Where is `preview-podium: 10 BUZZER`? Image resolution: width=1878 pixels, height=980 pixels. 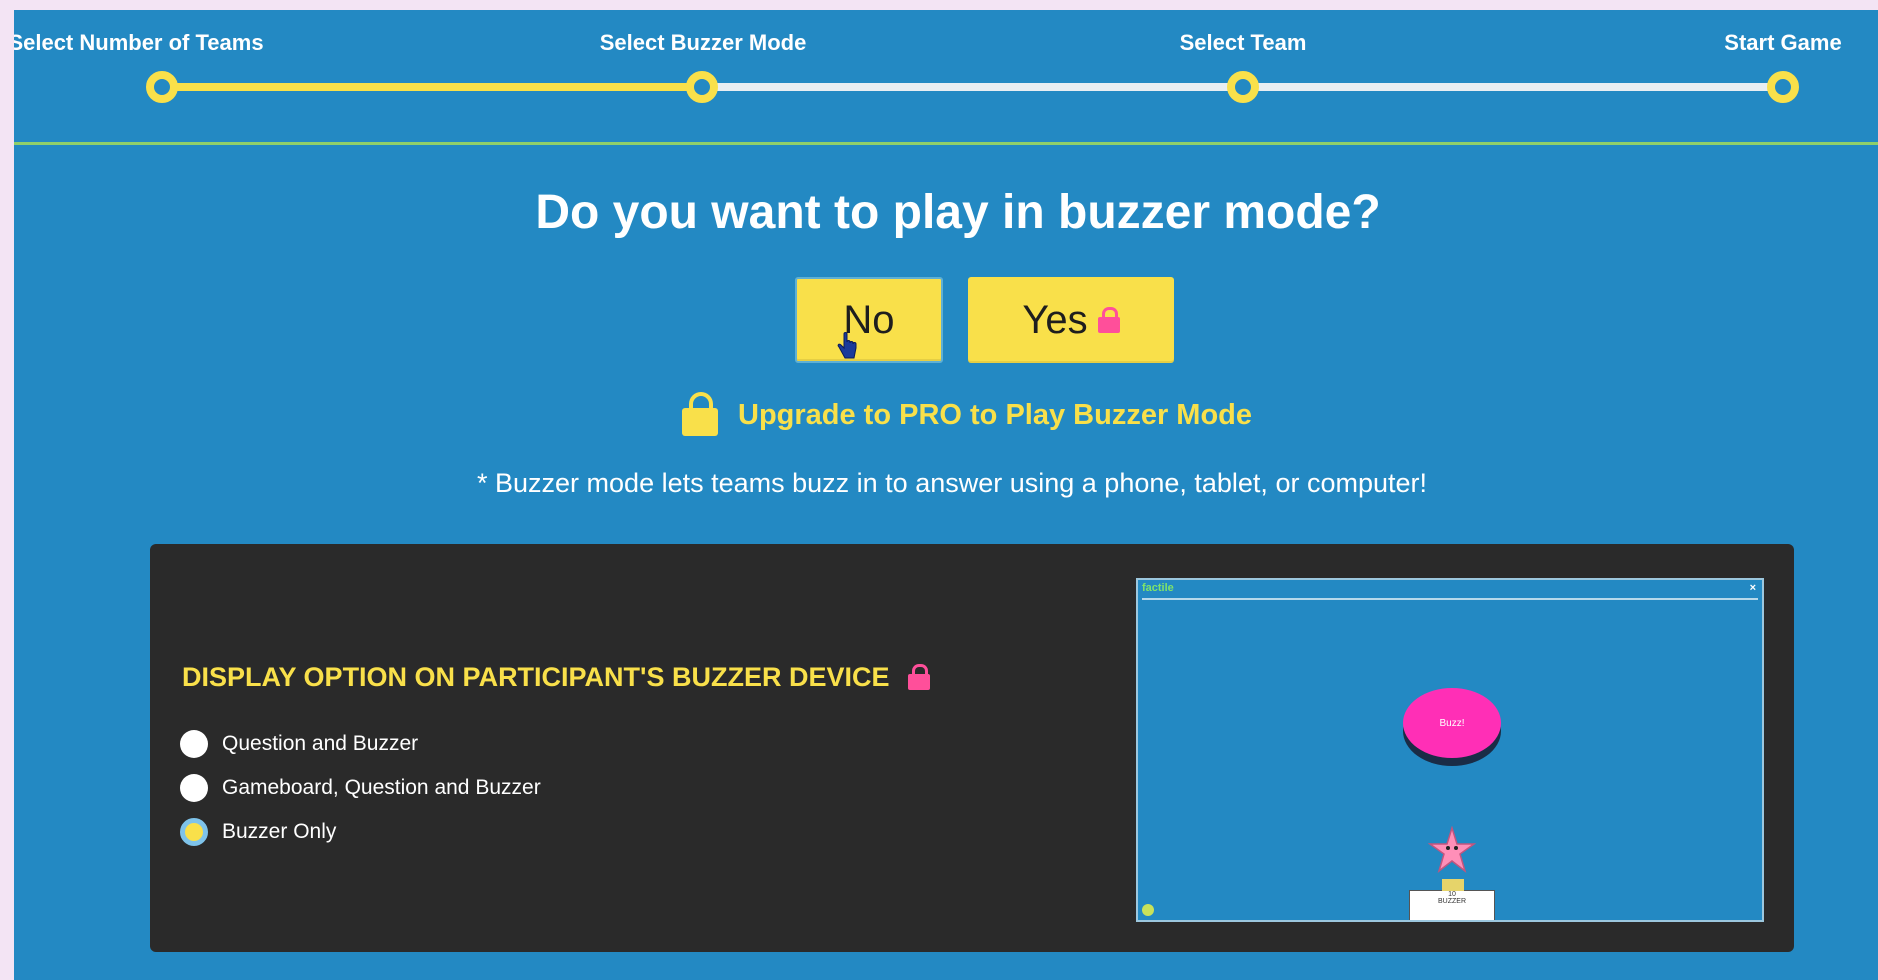
preview-podium: 10 BUZZER is located at coordinates (1452, 899).